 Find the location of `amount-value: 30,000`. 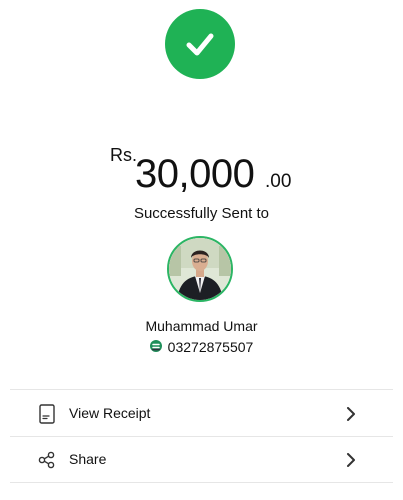

amount-value: 30,000 is located at coordinates (195, 174).